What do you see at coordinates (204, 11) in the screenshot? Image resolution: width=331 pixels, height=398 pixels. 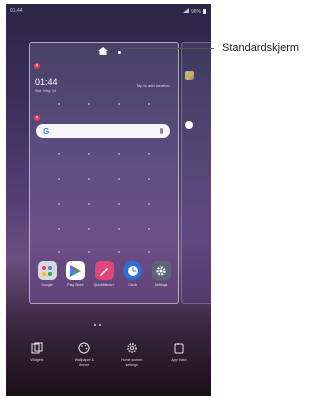 I see `battery-icon` at bounding box center [204, 11].